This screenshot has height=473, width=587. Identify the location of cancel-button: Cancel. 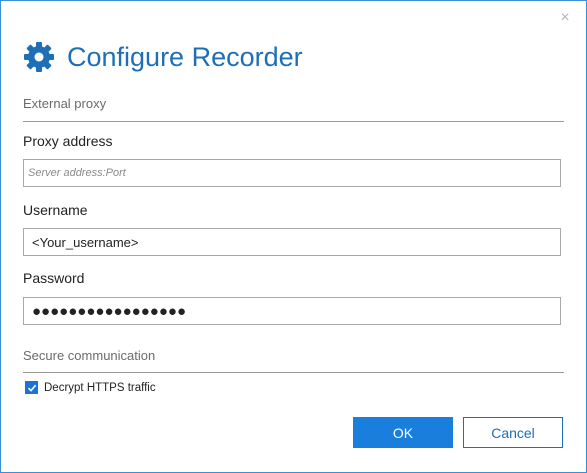
(513, 432).